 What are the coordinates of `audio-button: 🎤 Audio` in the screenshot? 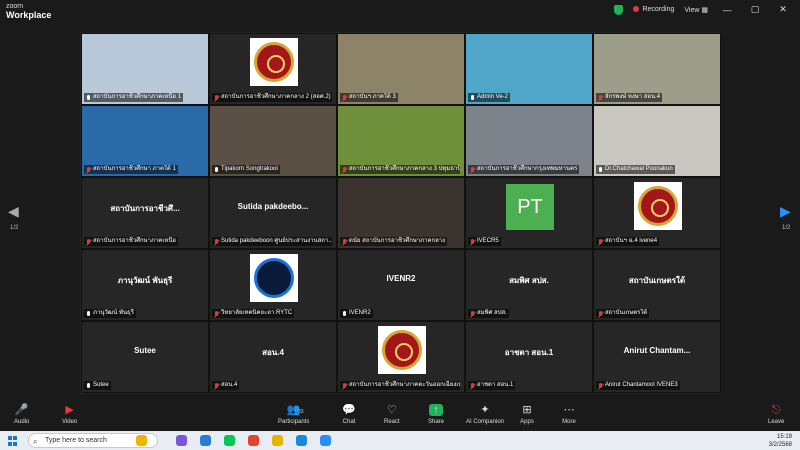 It's located at (21, 414).